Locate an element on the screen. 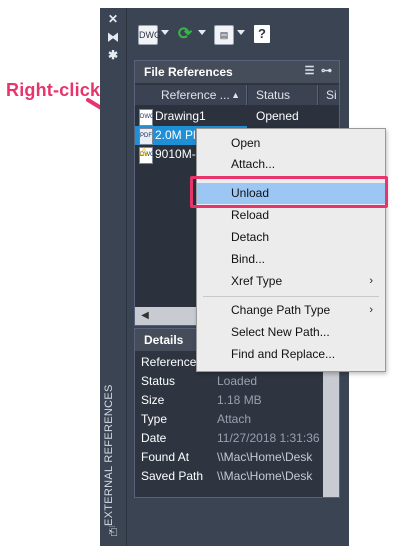  details-vertical-scrollbar is located at coordinates (331, 424).